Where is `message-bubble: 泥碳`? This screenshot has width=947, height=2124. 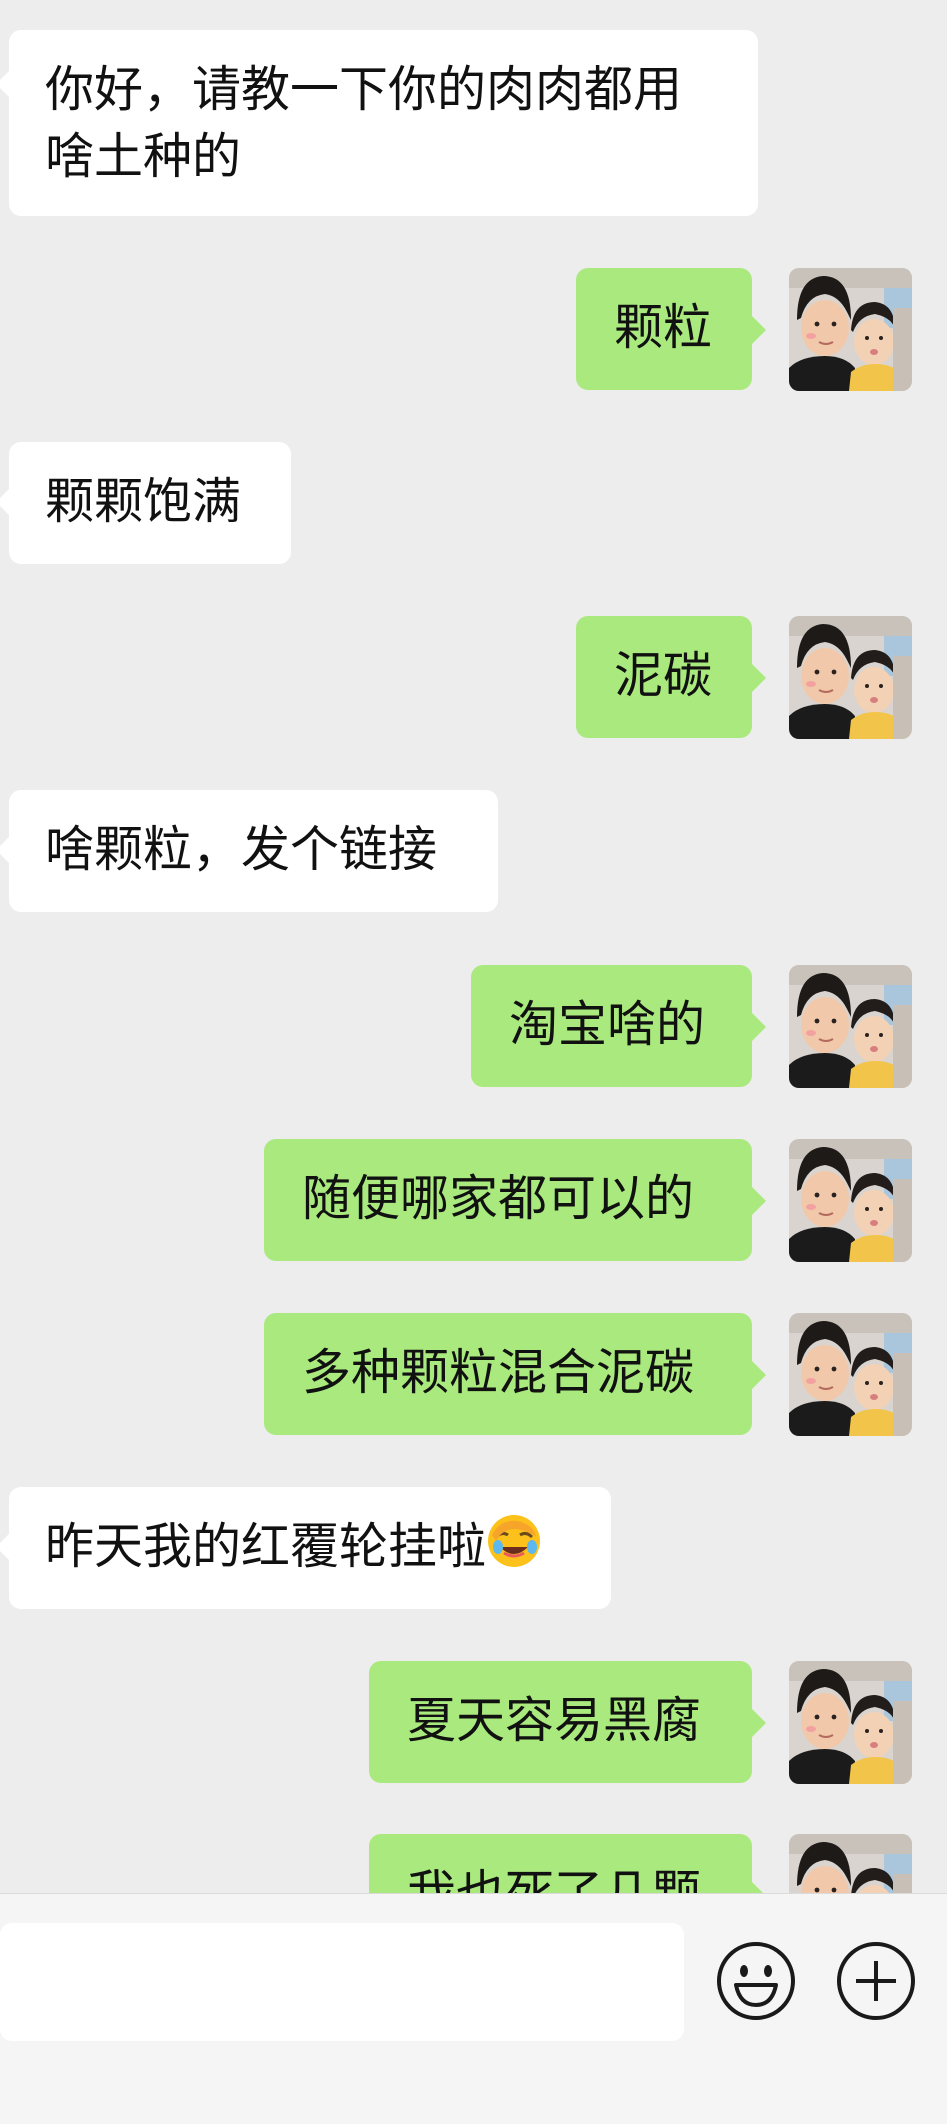 message-bubble: 泥碳 is located at coordinates (664, 677).